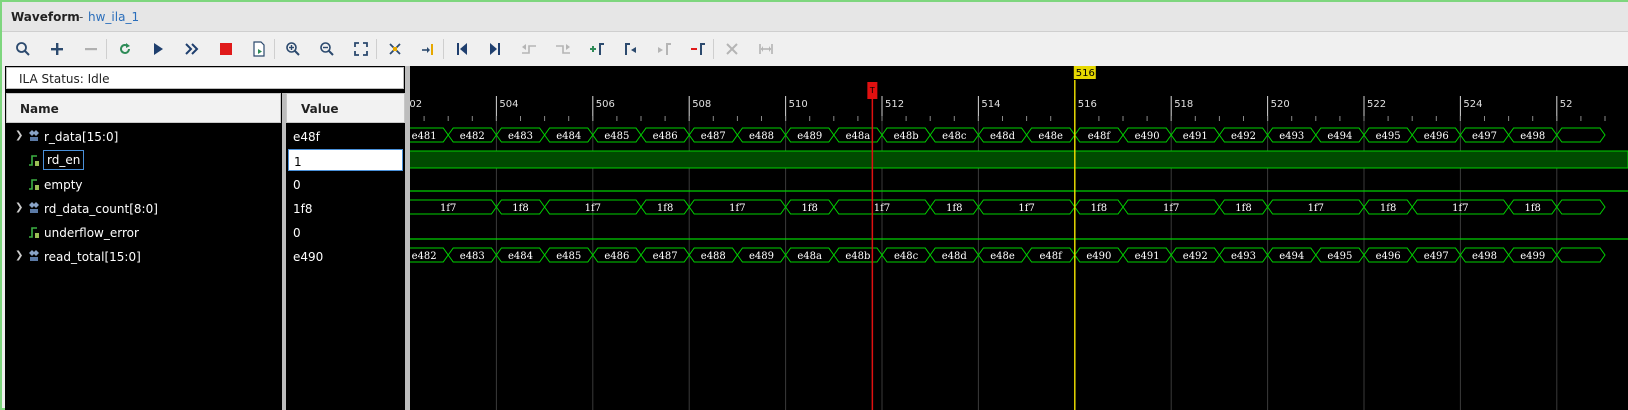 This screenshot has height=410, width=1628. I want to click on stop-icon, so click(226, 49).